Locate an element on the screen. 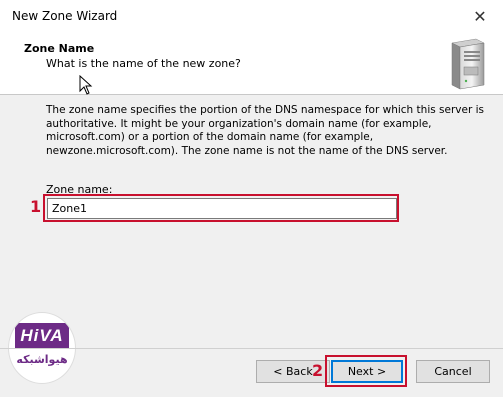 The height and width of the screenshot is (397, 503). page-subtitle: What is the name of the new zone? is located at coordinates (143, 63).